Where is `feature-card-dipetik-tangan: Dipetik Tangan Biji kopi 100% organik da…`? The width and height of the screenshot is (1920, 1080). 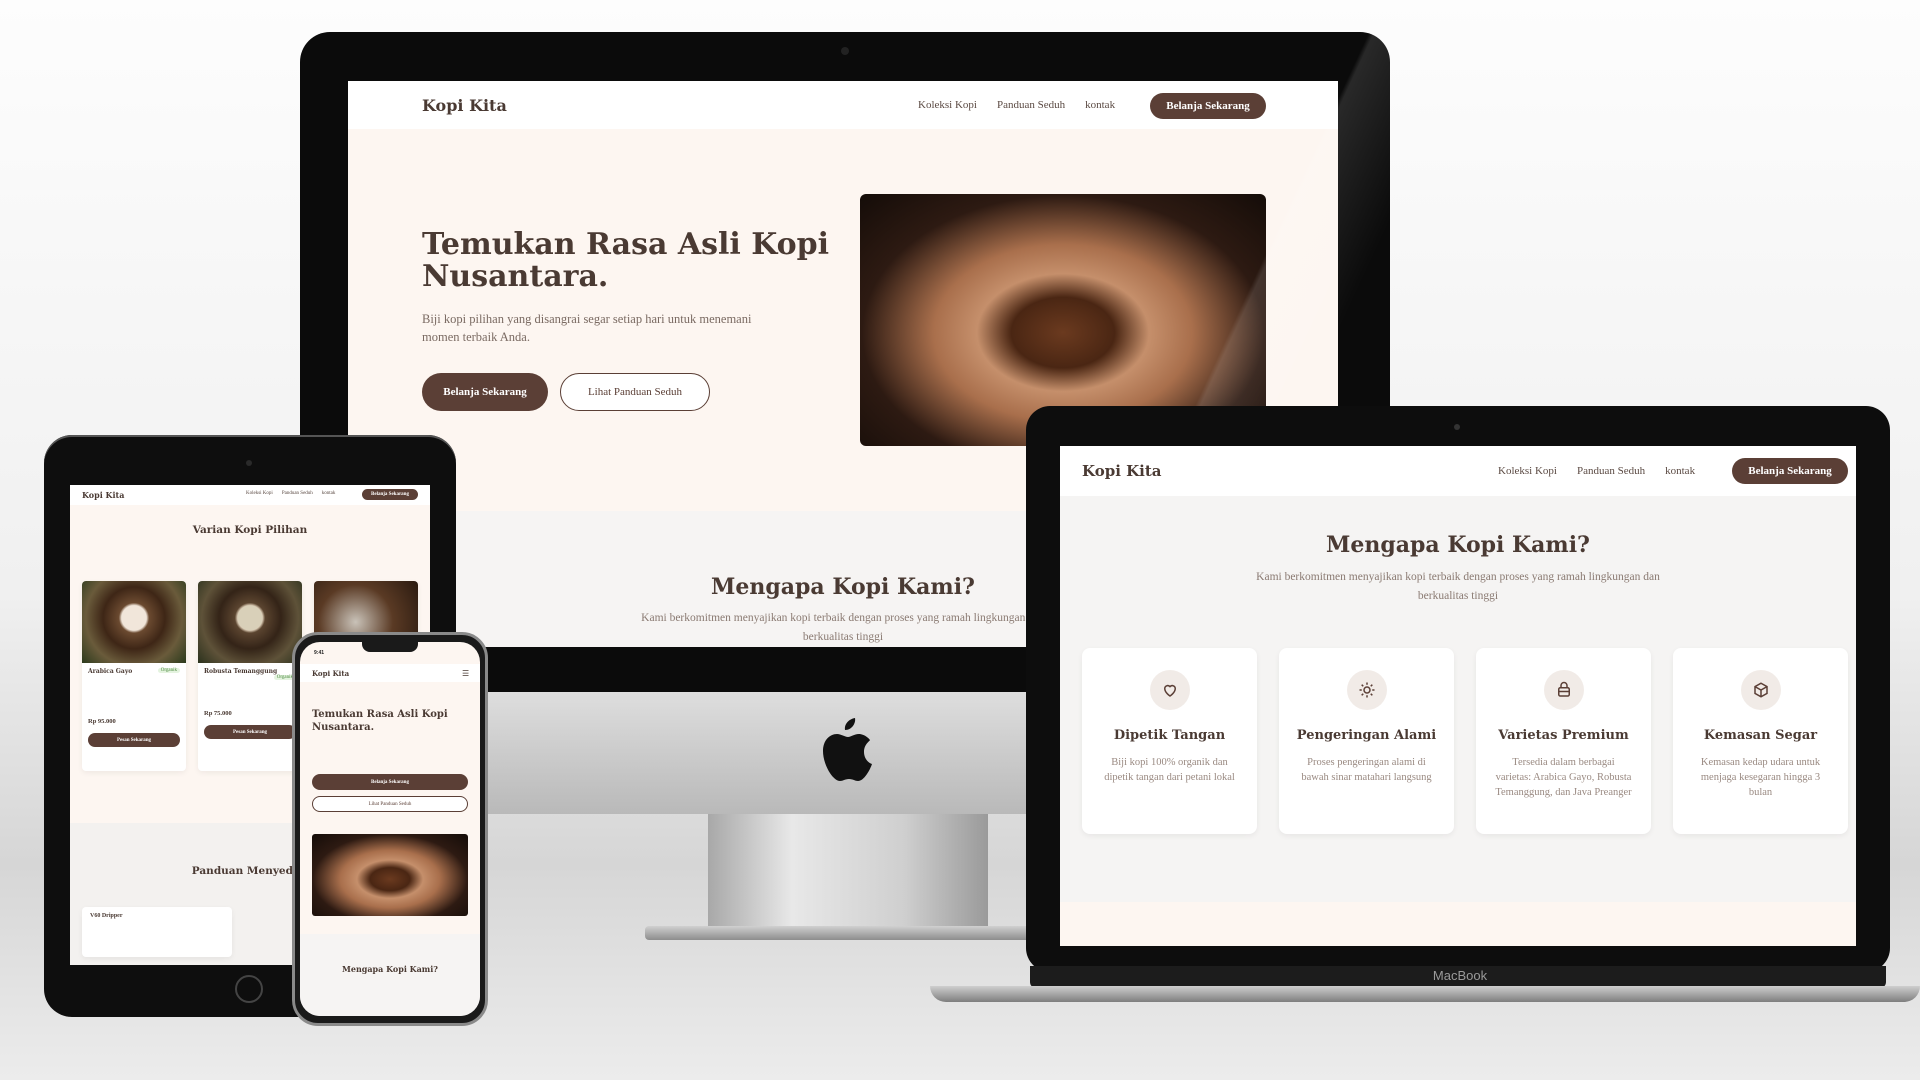
feature-card-dipetik-tangan: Dipetik Tangan Biji kopi 100% organik da… is located at coordinates (1169, 741).